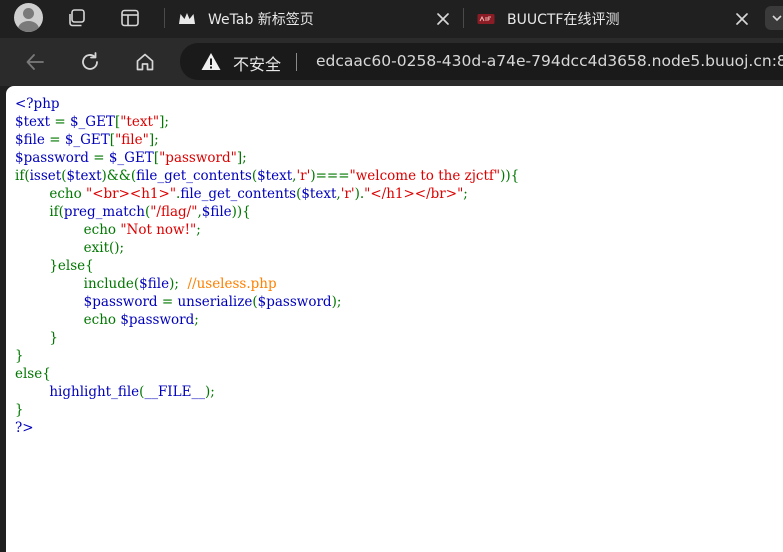 The image size is (783, 552). Describe the element at coordinates (174, 392) in the screenshot. I see `code-token: __FILE__` at that location.